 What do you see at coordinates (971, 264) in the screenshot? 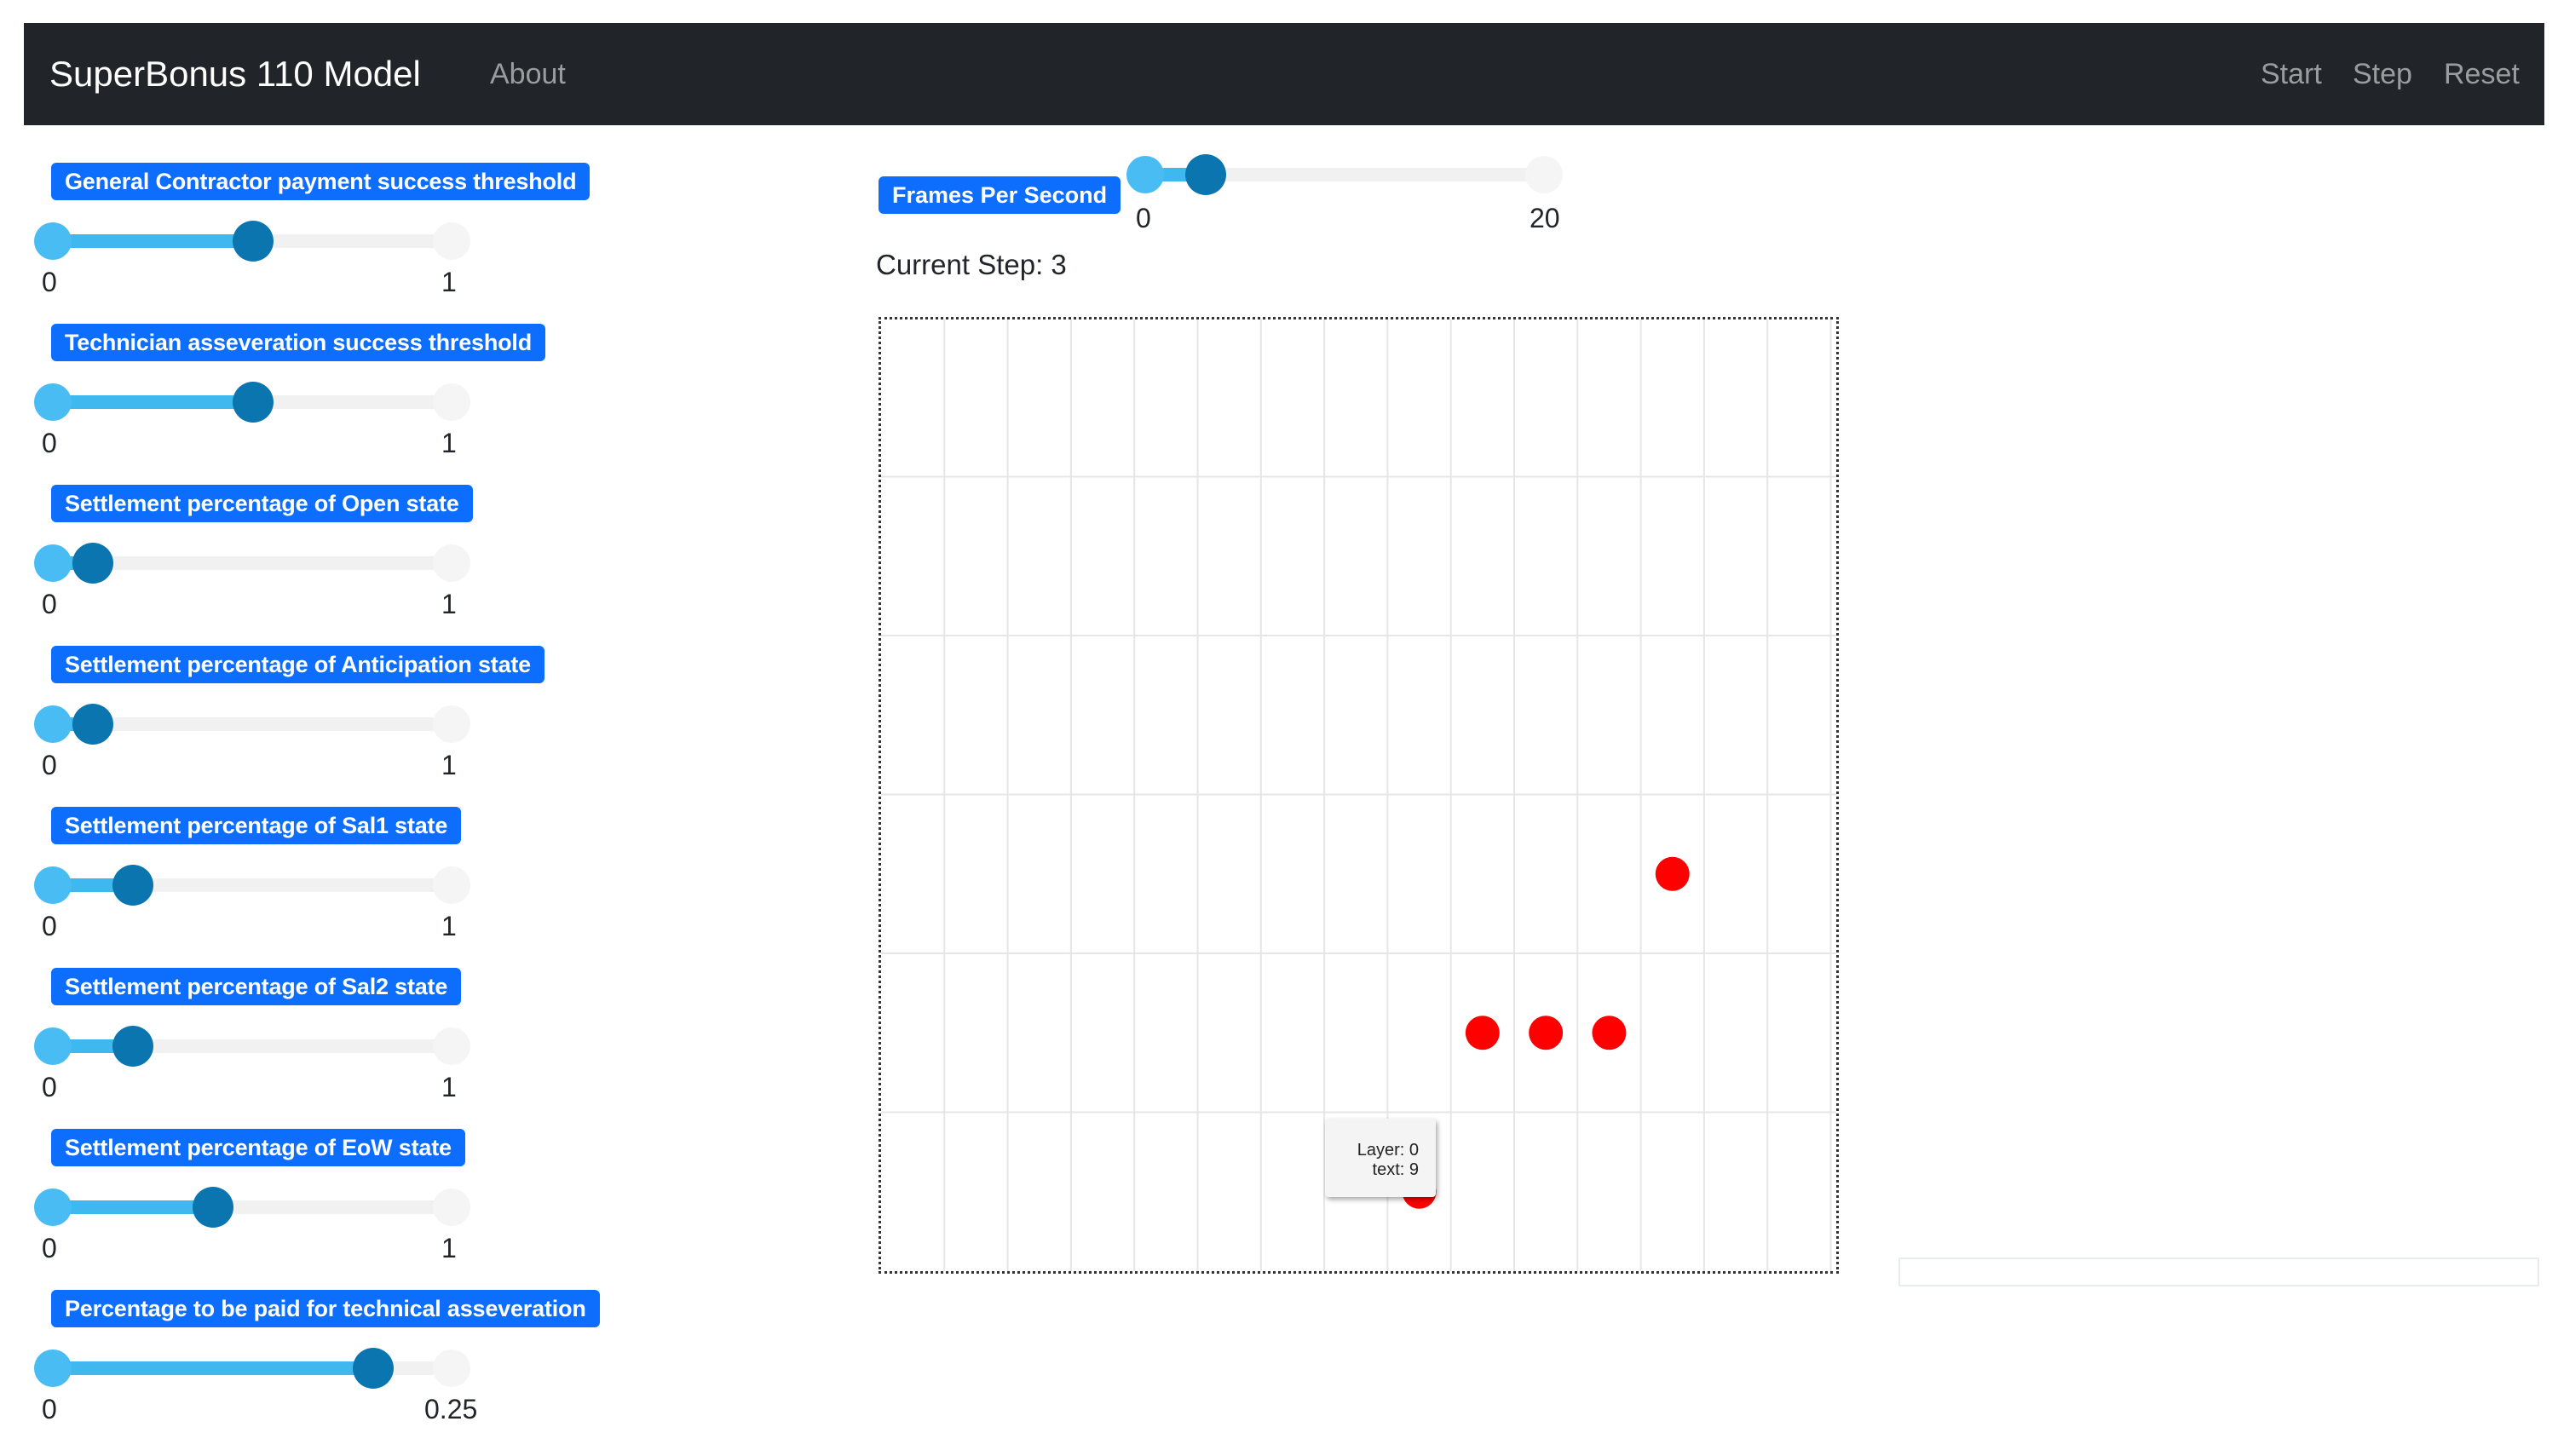
I see `current-step-text: Current Step: 3` at bounding box center [971, 264].